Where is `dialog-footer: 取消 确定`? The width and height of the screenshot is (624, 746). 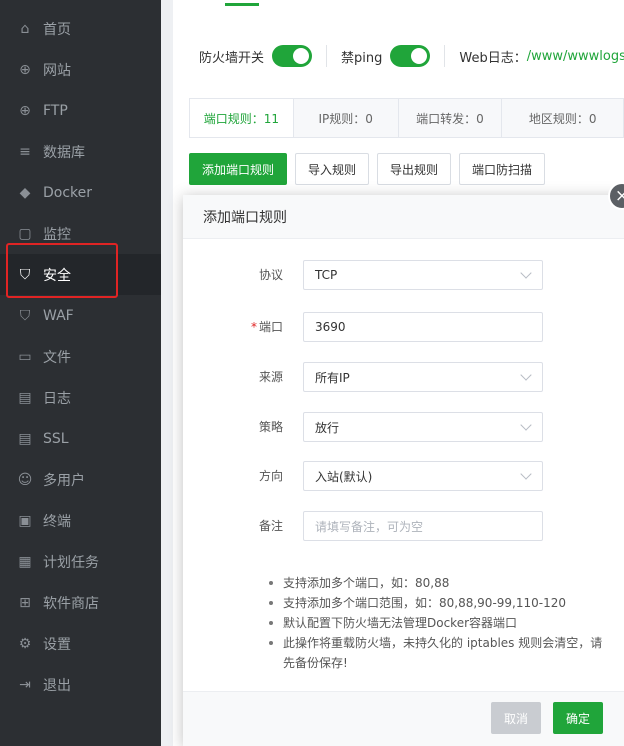
dialog-footer: 取消 确定 is located at coordinates (403, 718).